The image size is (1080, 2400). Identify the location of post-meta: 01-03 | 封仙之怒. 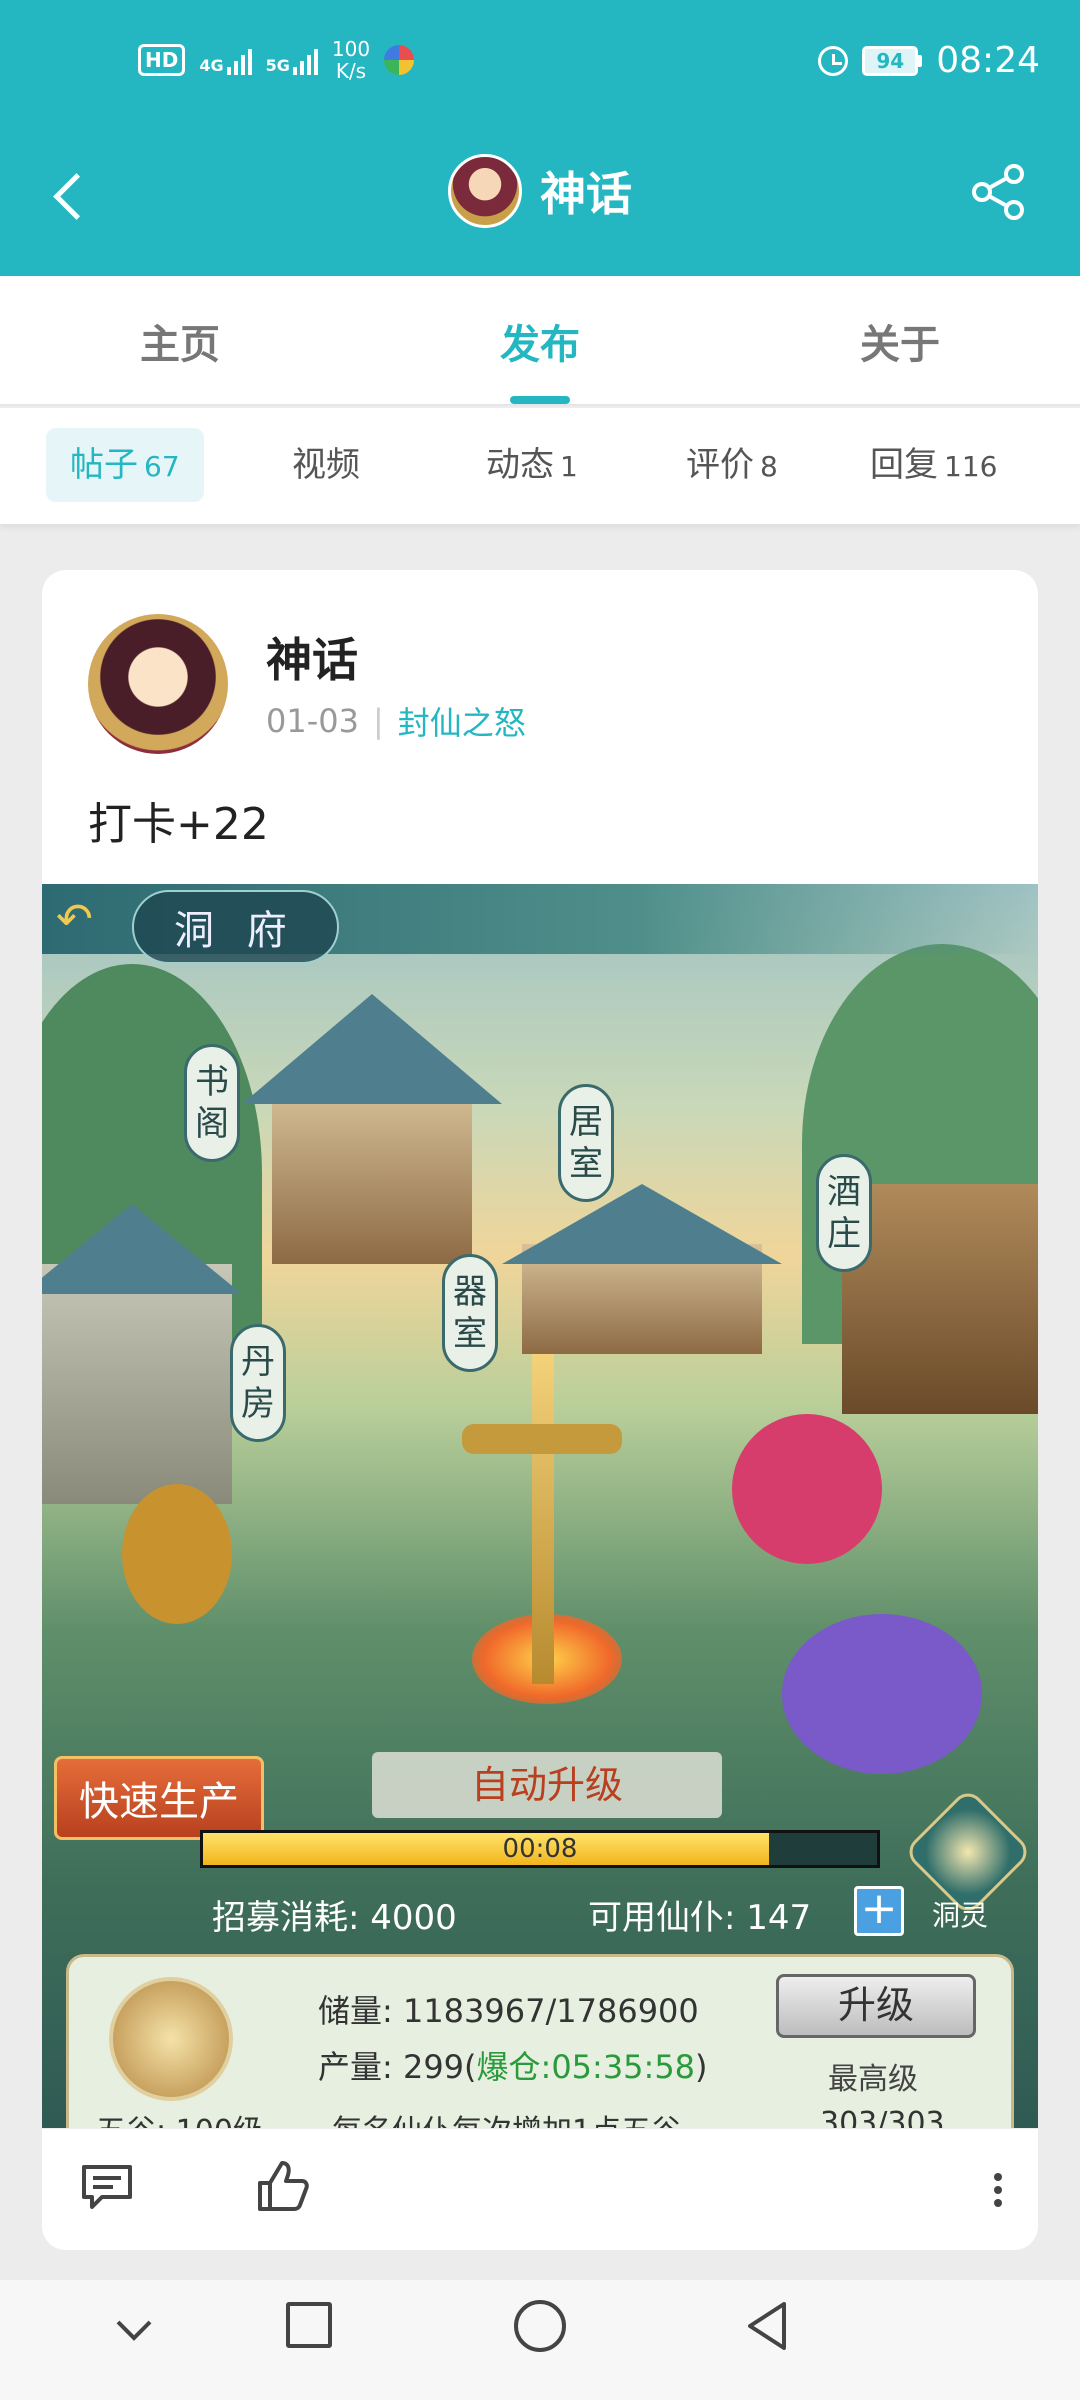
(396, 721).